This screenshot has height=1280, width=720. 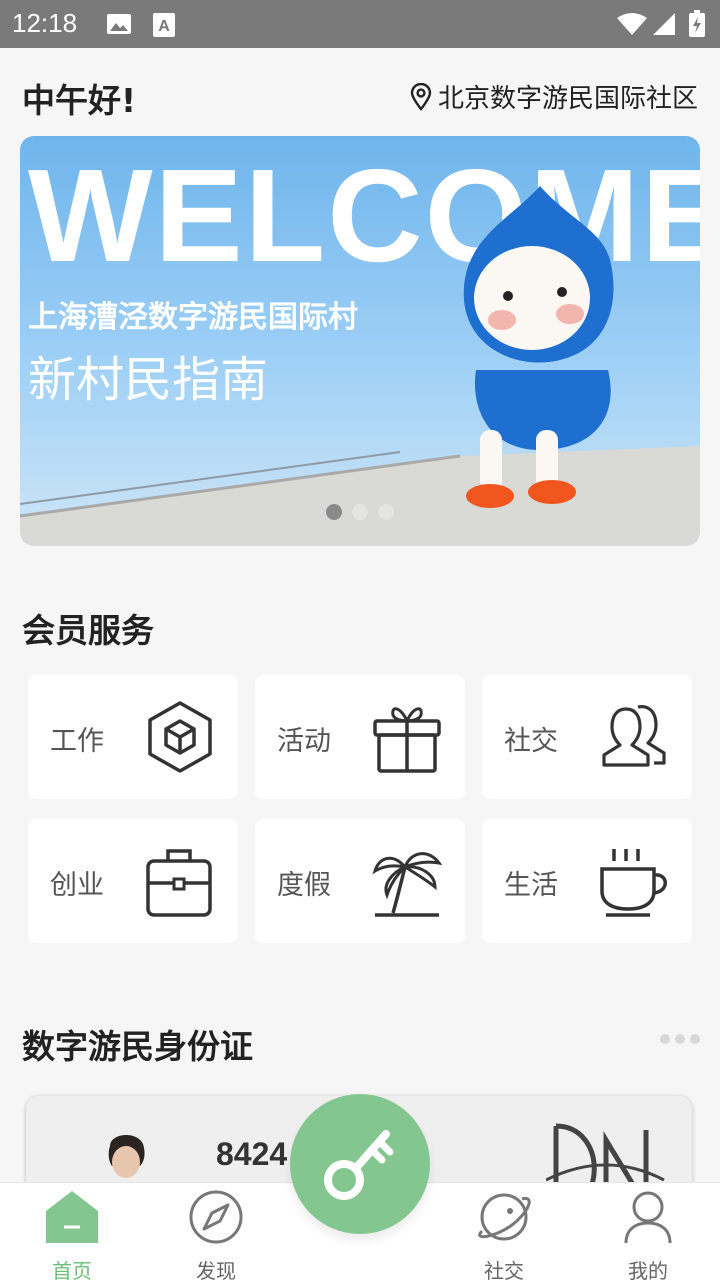 I want to click on nav-label: 首页, so click(x=72, y=1269).